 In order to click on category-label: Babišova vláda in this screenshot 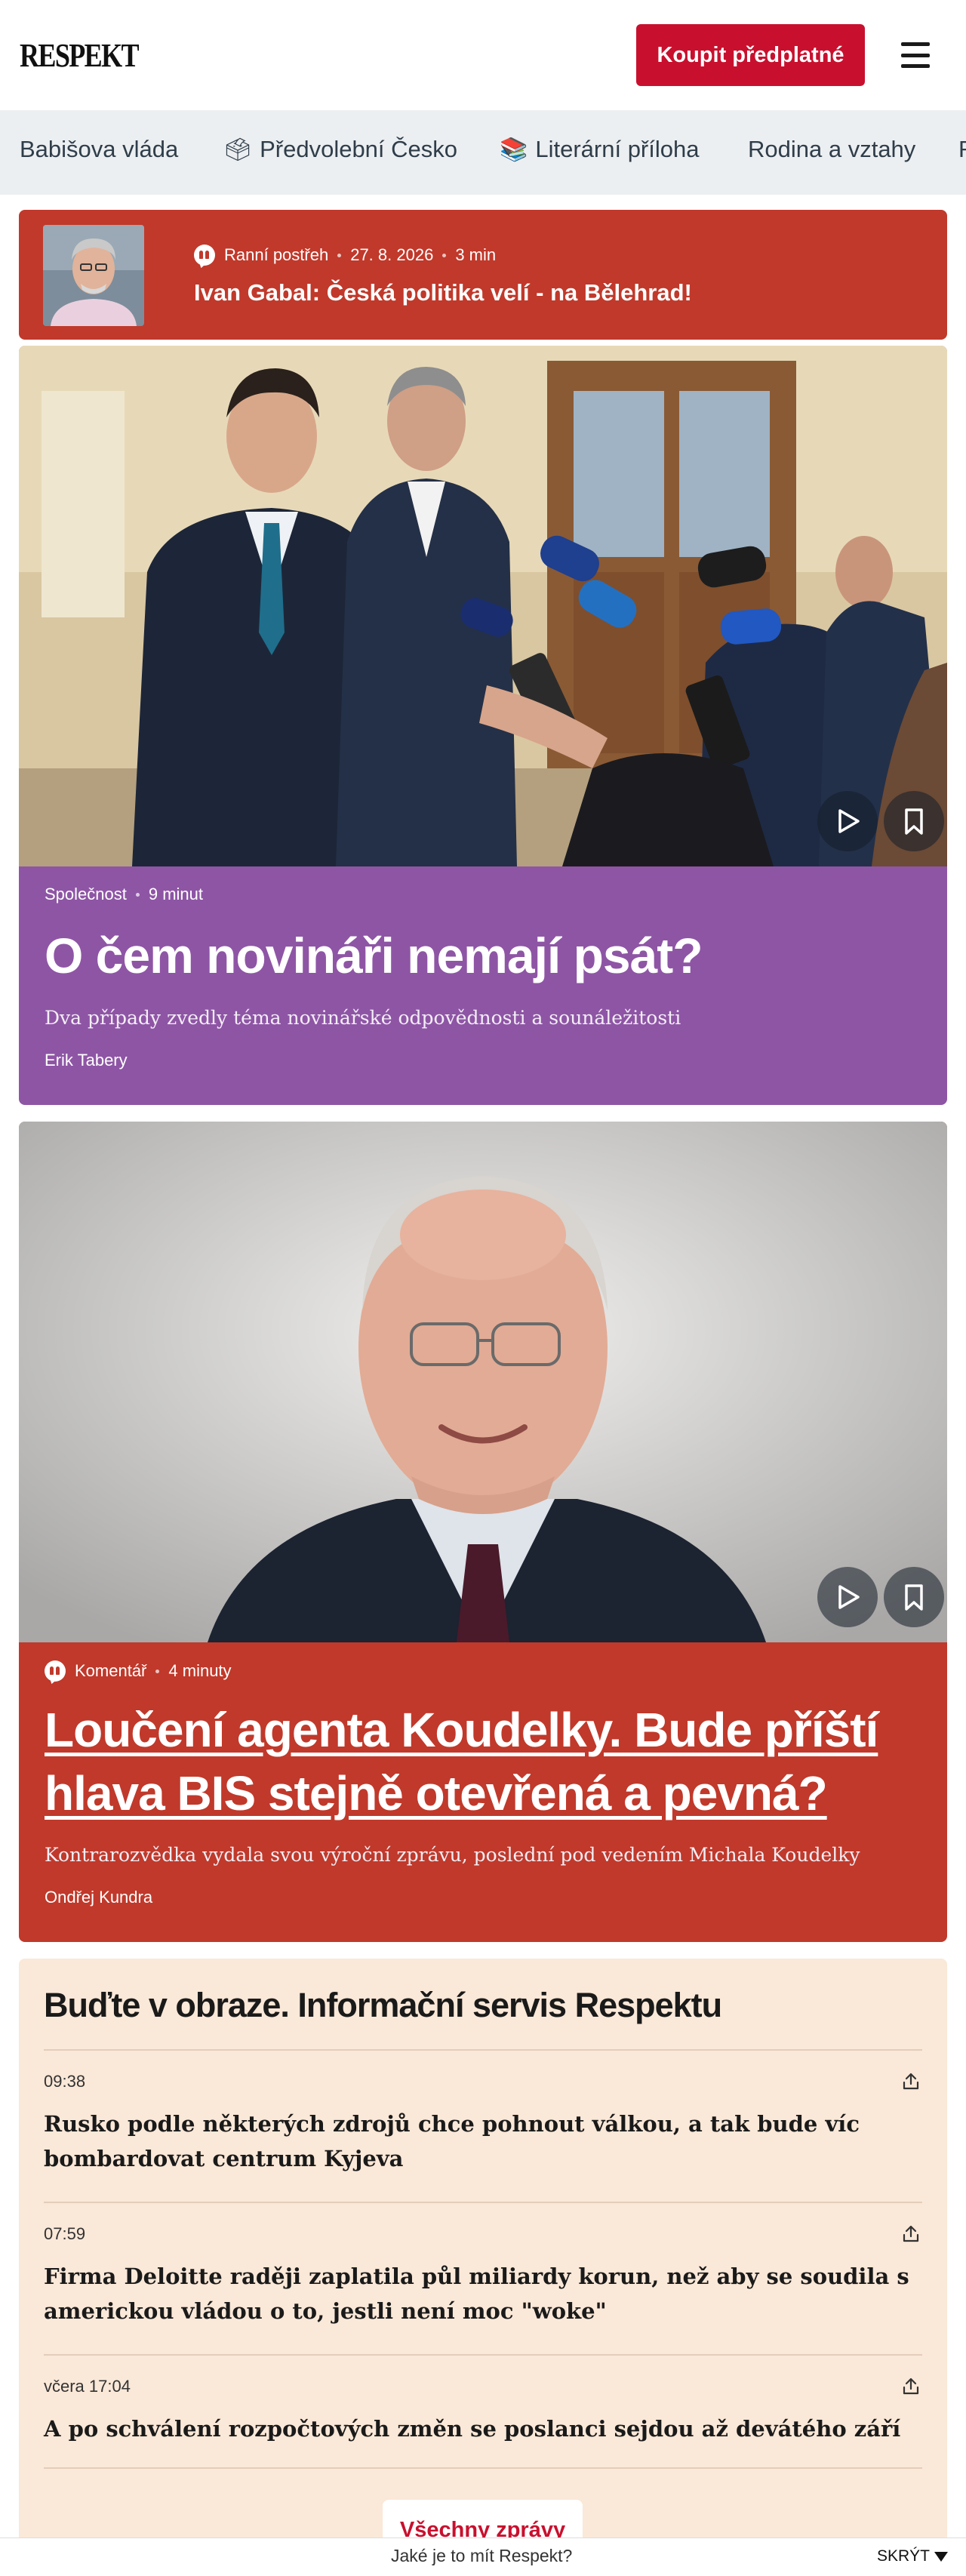, I will do `click(99, 149)`.